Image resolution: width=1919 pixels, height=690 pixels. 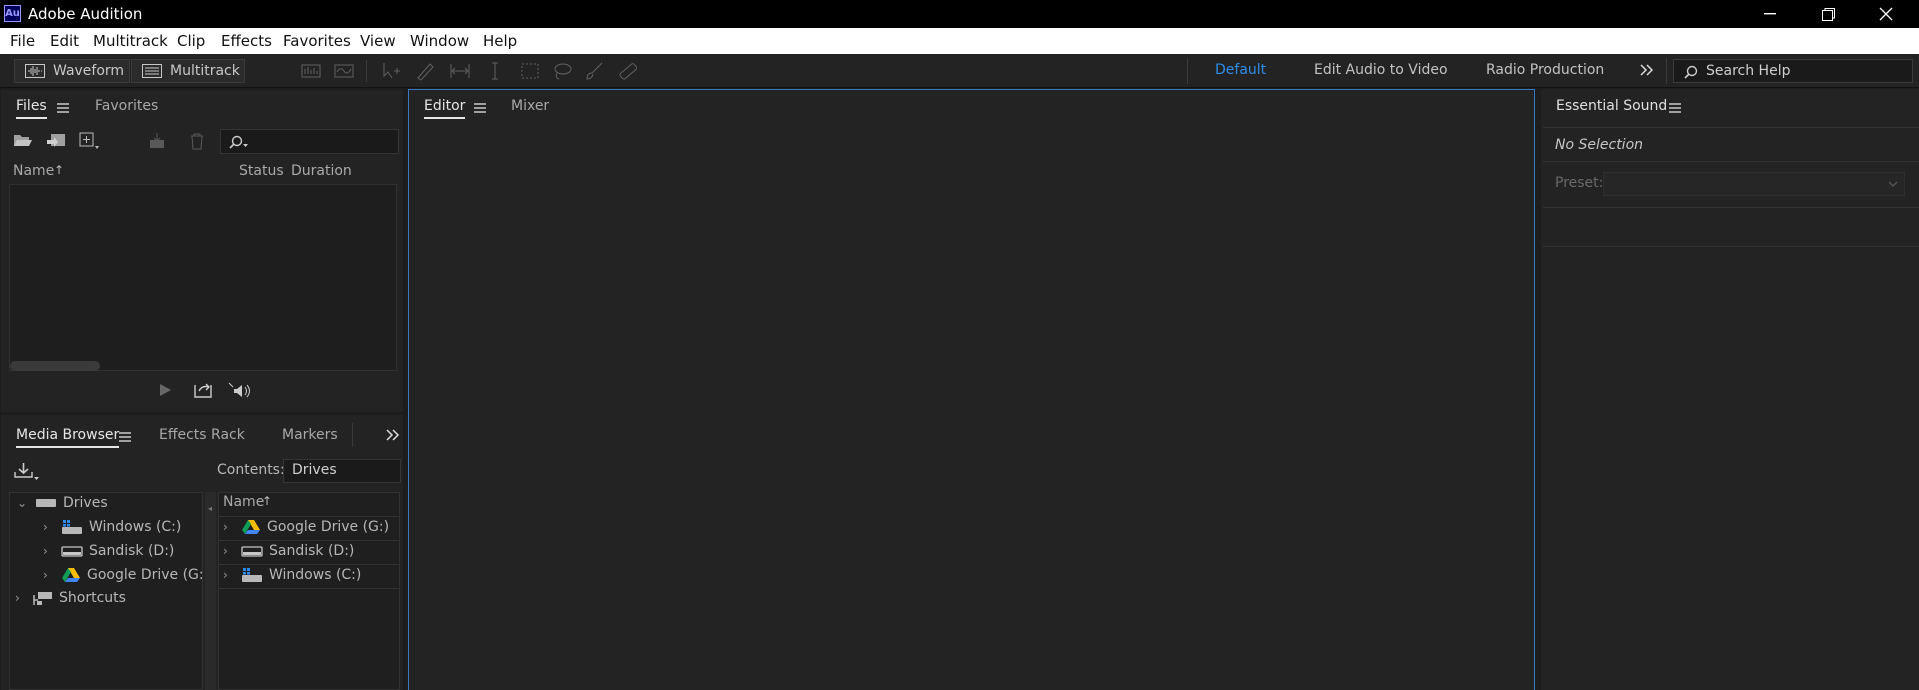 I want to click on contents-dropdown: Drives, so click(x=342, y=471).